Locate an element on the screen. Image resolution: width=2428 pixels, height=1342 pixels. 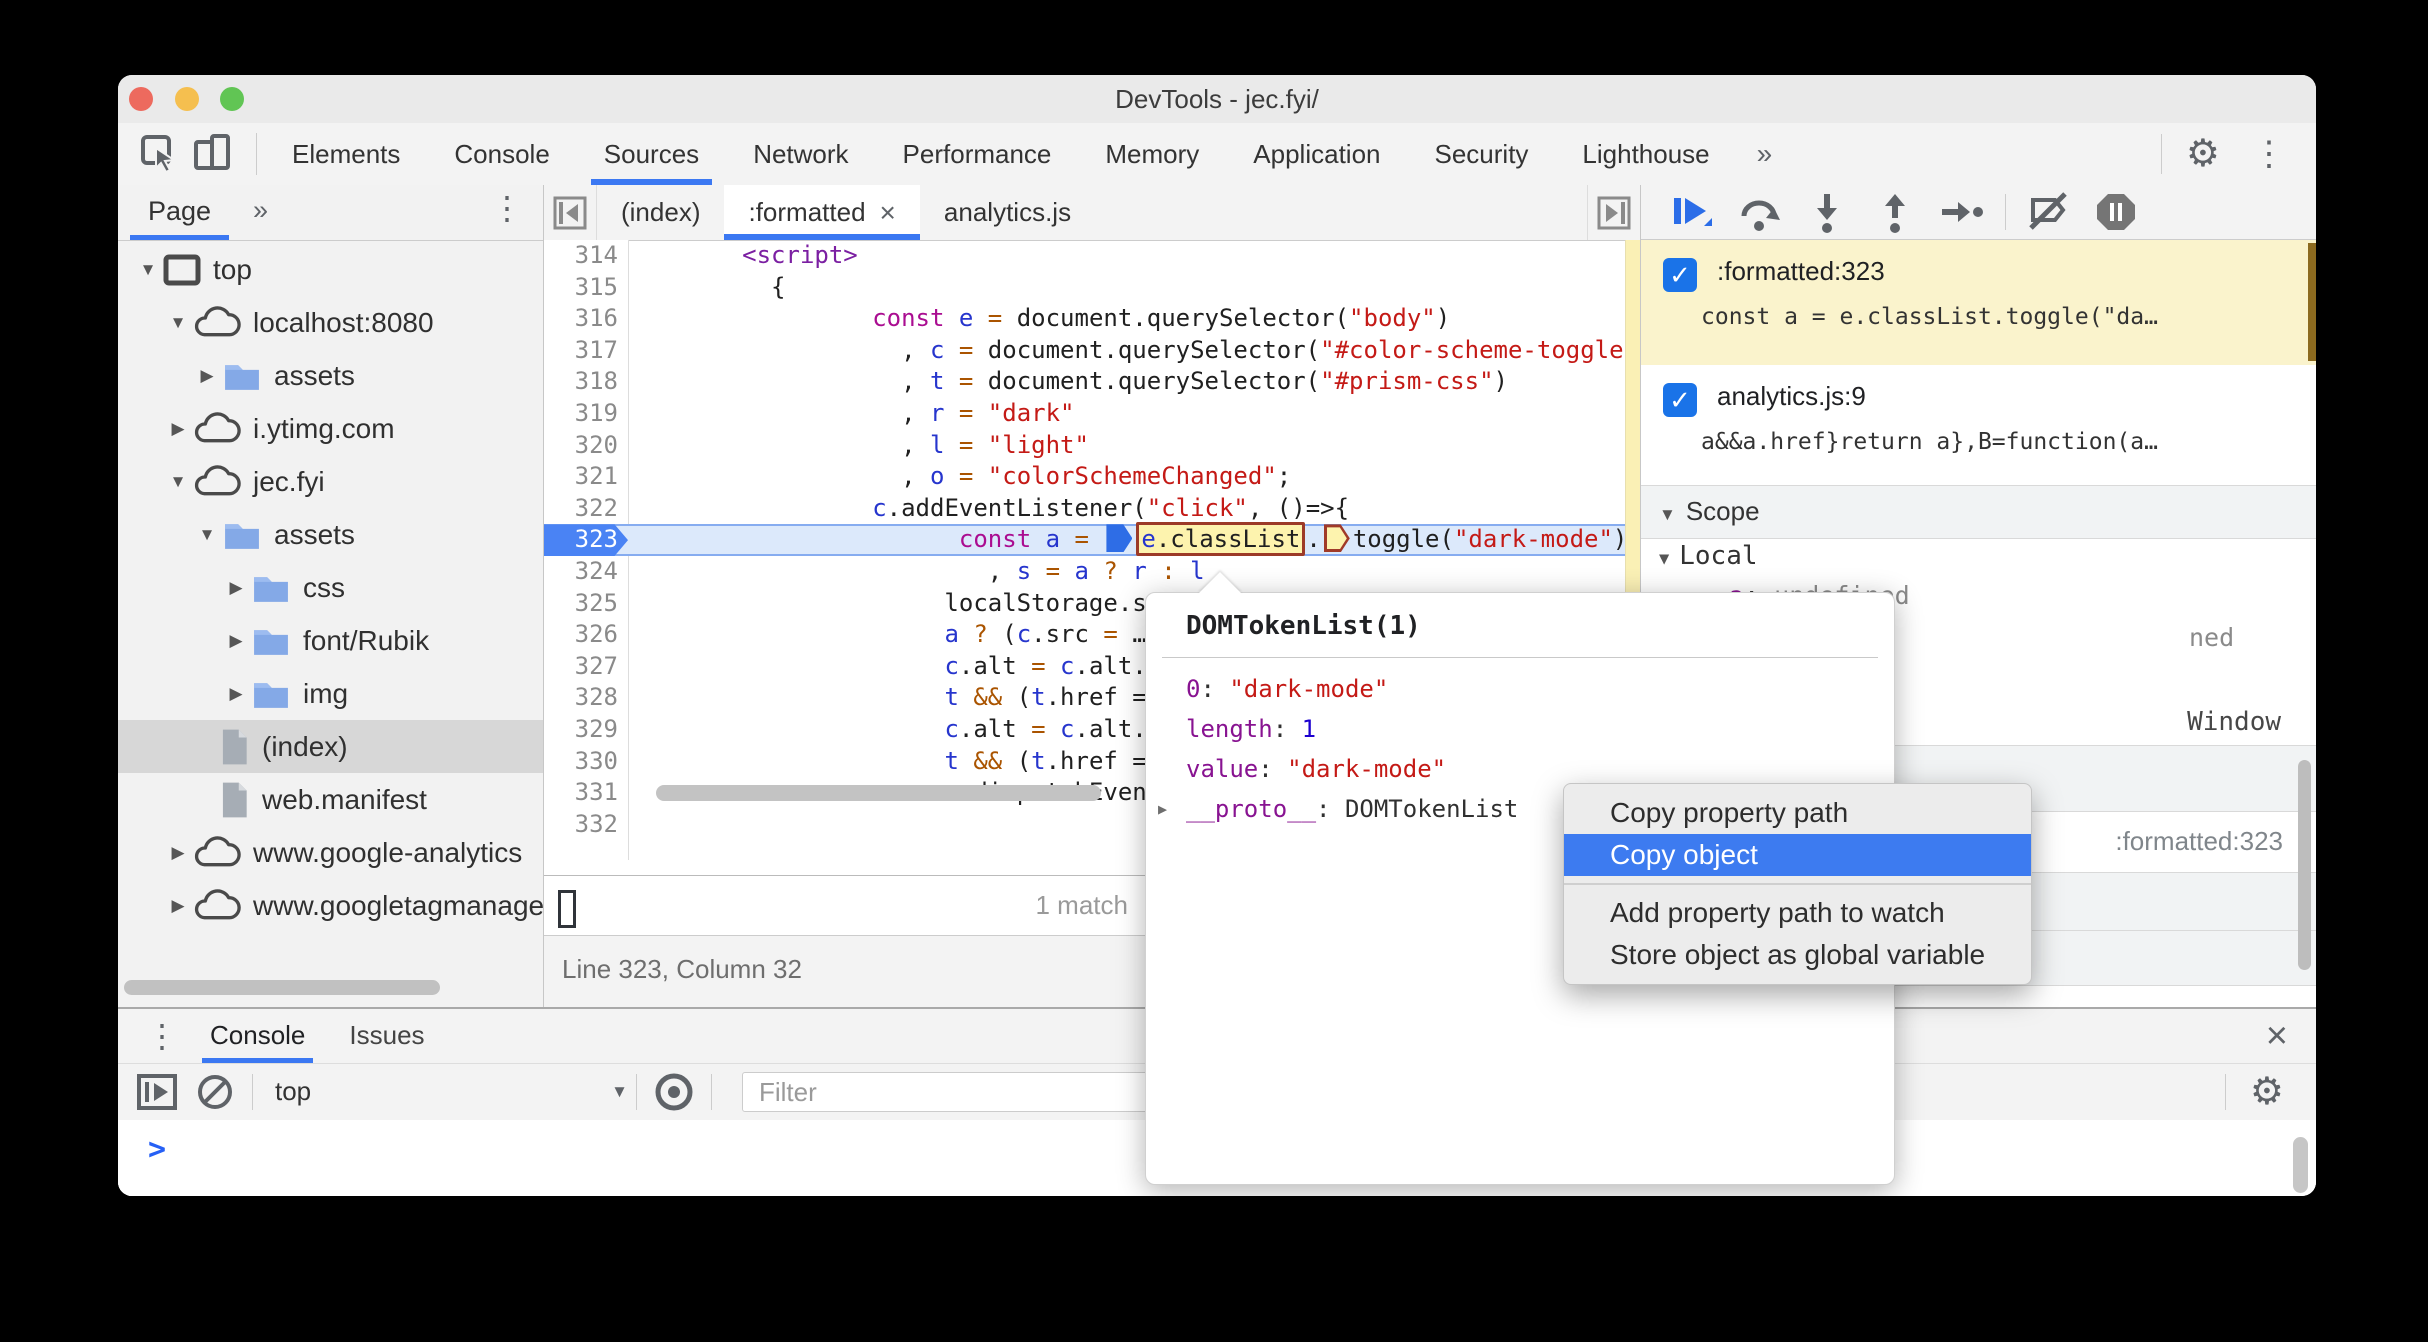
inspect-icon is located at coordinates (160, 154).